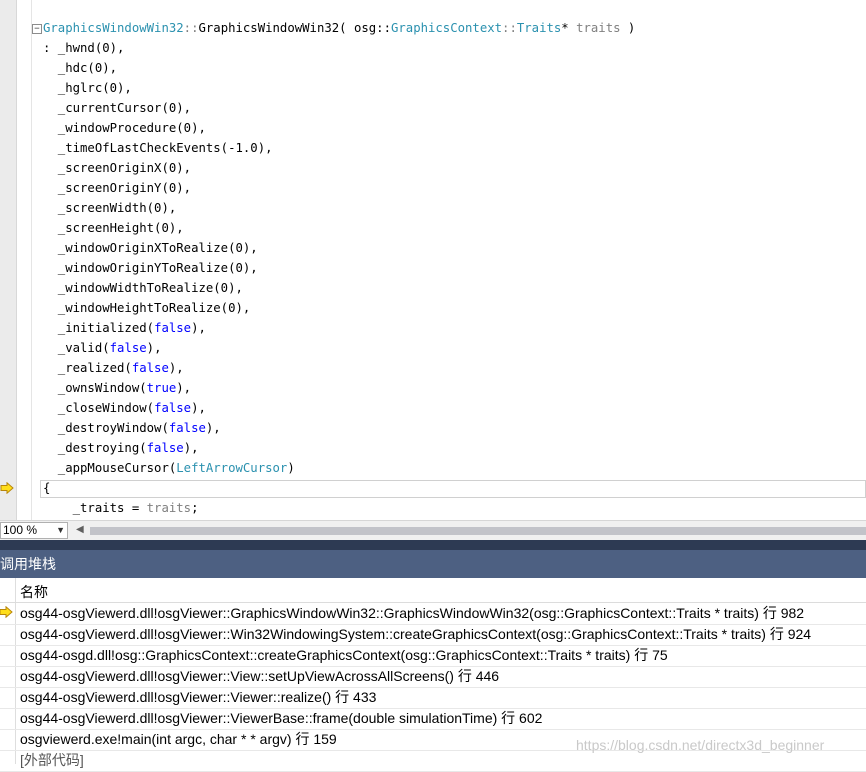 The height and width of the screenshot is (772, 866). Describe the element at coordinates (433, 590) in the screenshot. I see `table-header: 名称` at that location.